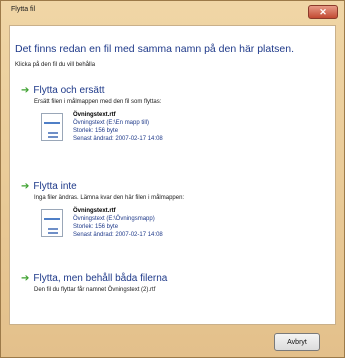 This screenshot has height=358, width=345. I want to click on option-label: Flytta inte, so click(55, 186).